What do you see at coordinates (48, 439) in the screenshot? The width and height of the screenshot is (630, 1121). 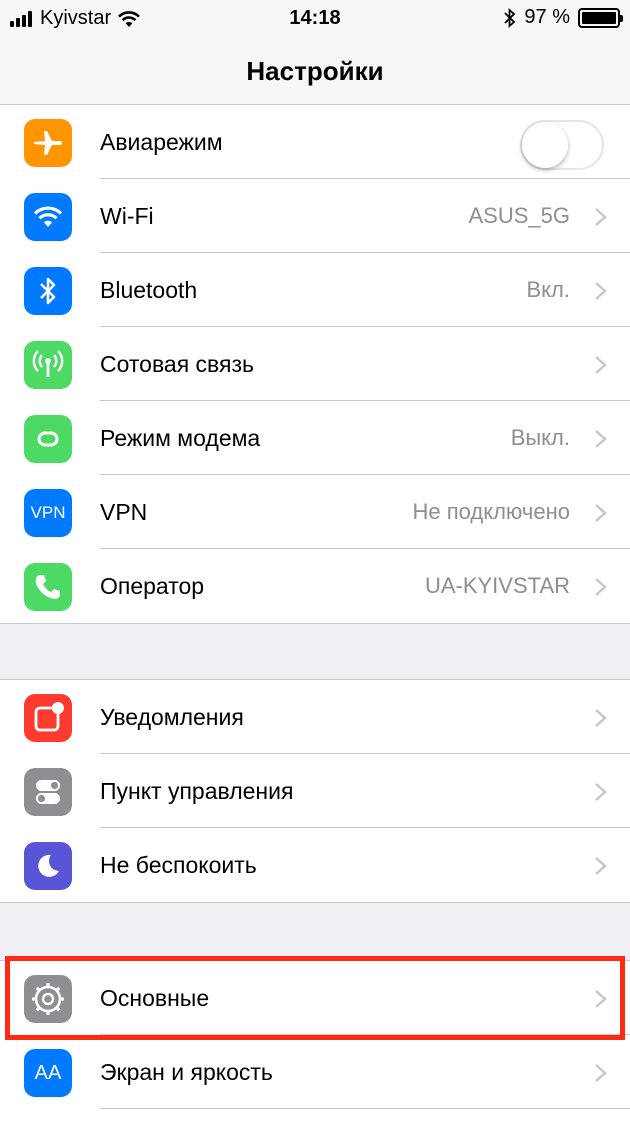 I see `hotspot-icon` at bounding box center [48, 439].